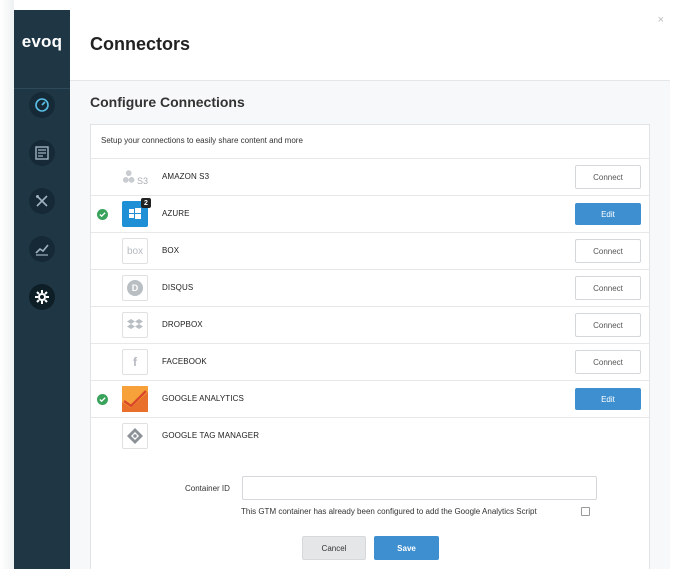 The image size is (675, 570). I want to click on sidebar-item-content, so click(42, 153).